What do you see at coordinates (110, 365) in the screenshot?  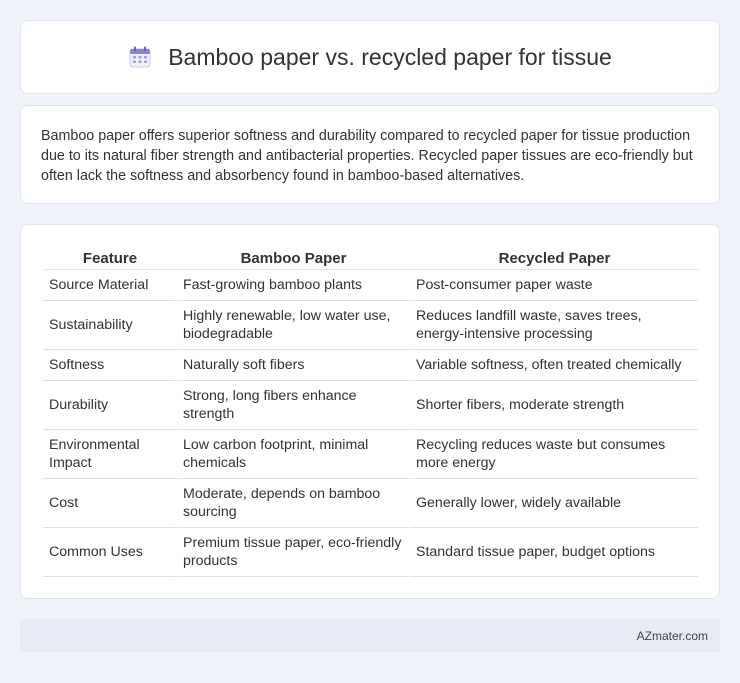 I see `feature-cell: Softness` at bounding box center [110, 365].